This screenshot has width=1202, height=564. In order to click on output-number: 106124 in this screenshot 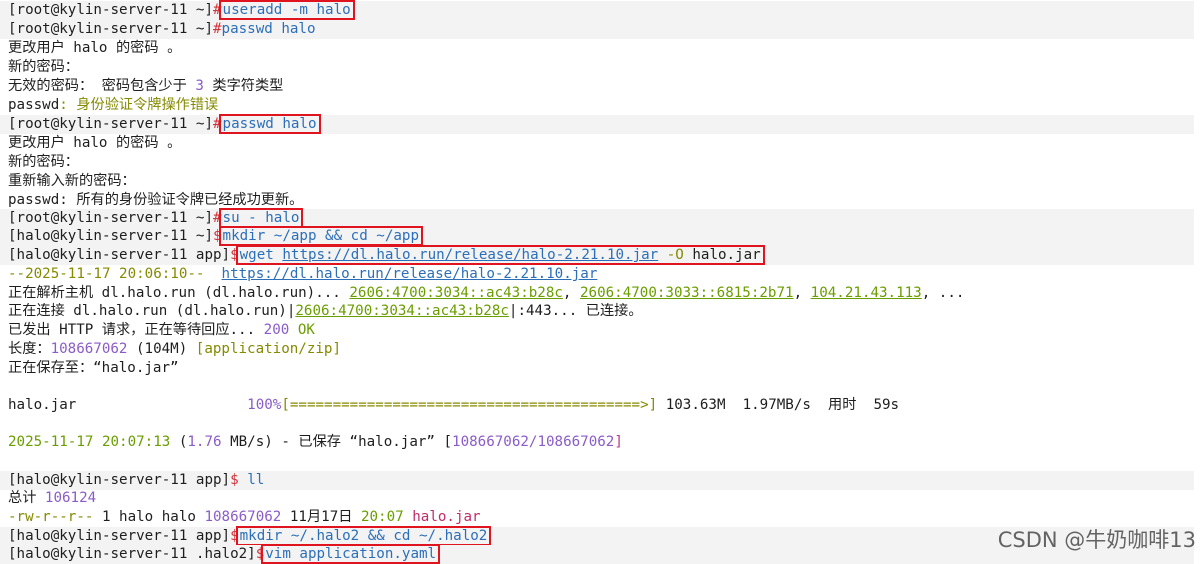, I will do `click(70, 498)`.